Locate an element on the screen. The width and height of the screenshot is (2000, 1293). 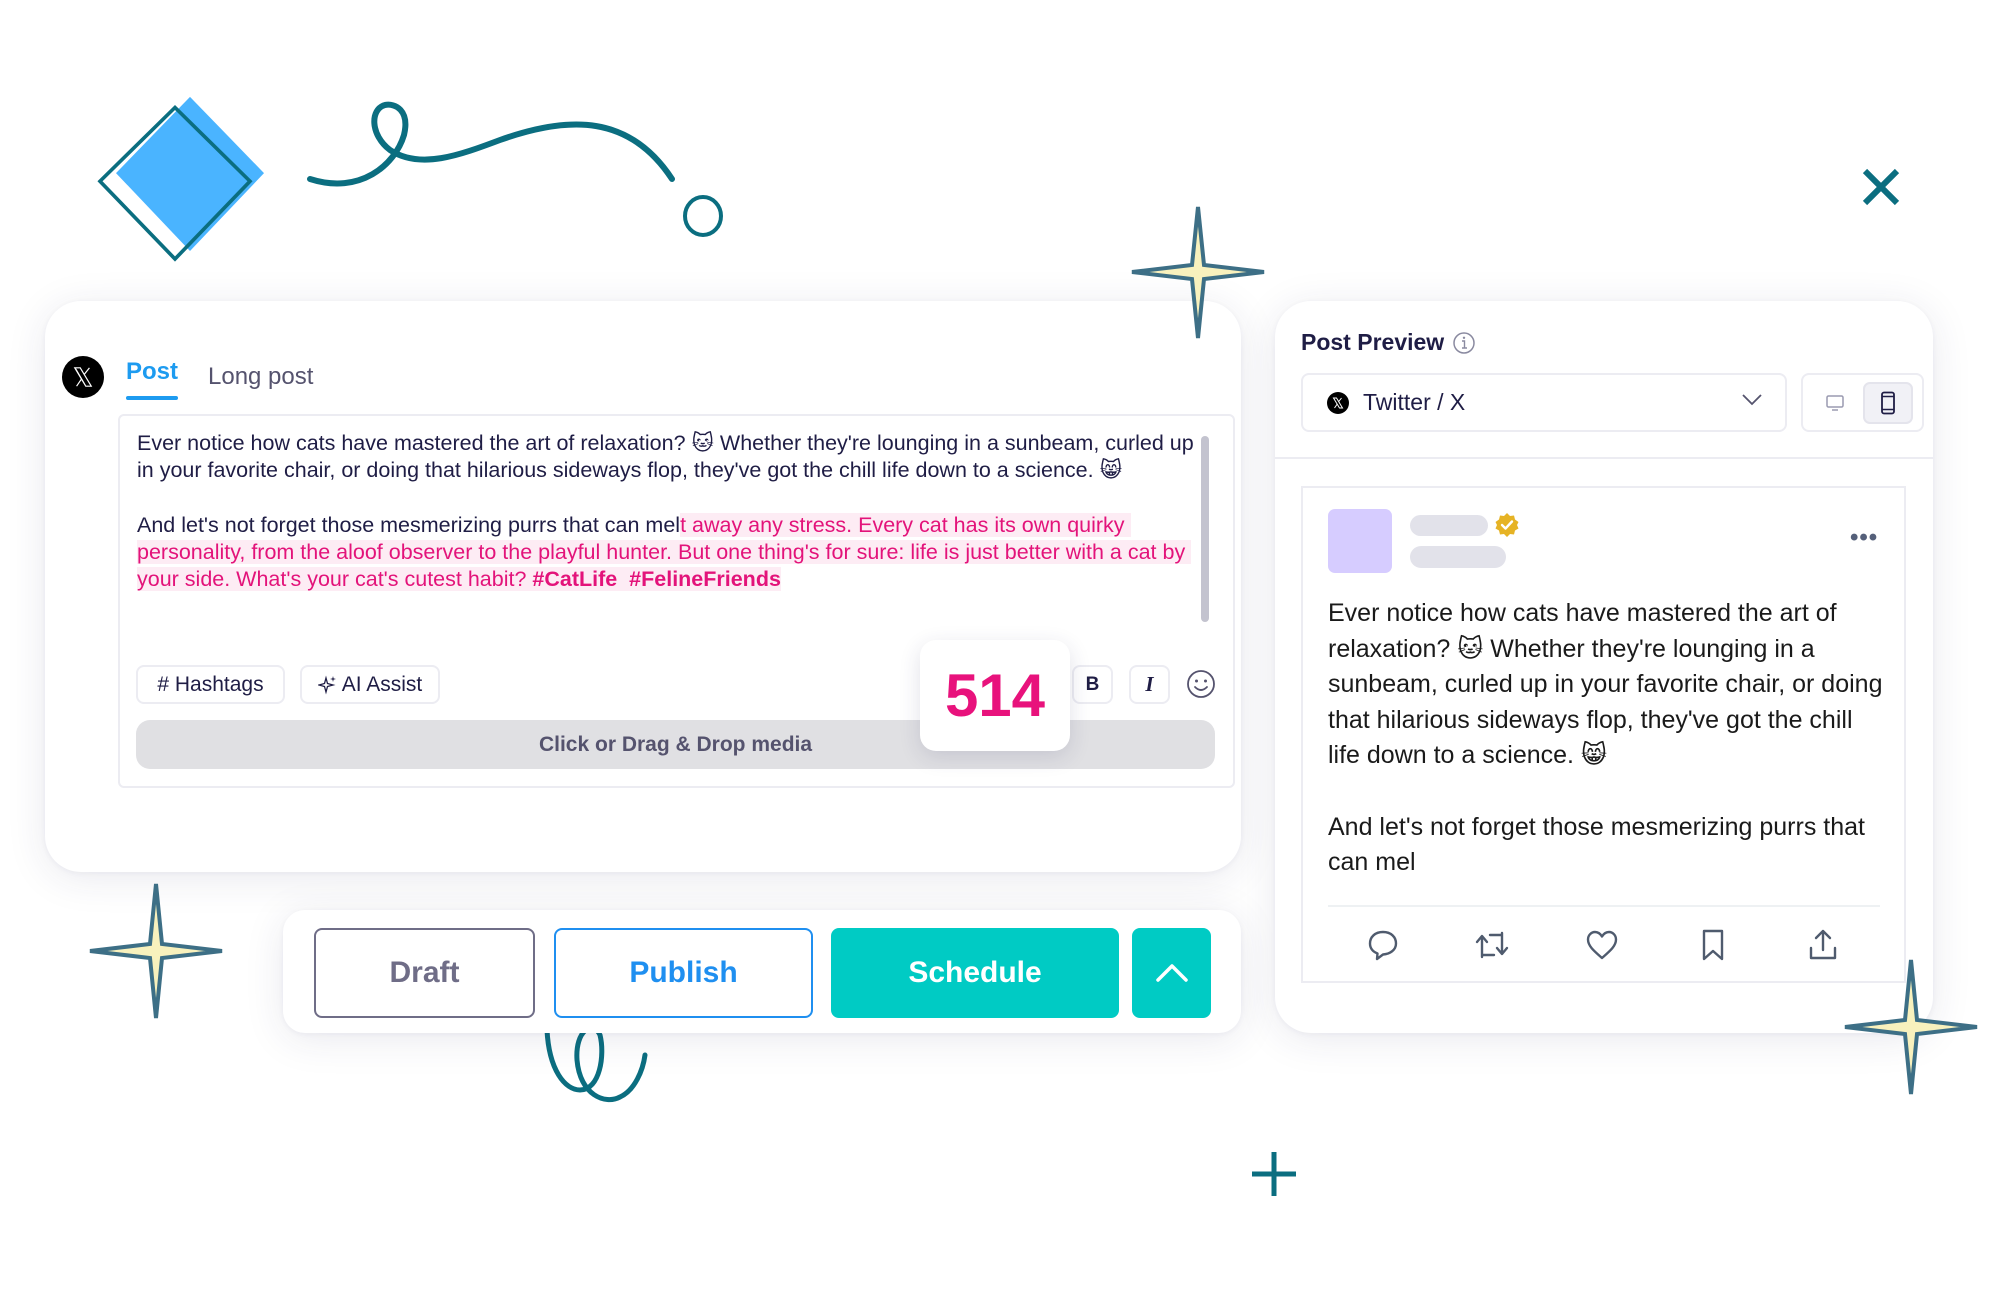
hashtags-button: # Hashtags is located at coordinates (210, 684).